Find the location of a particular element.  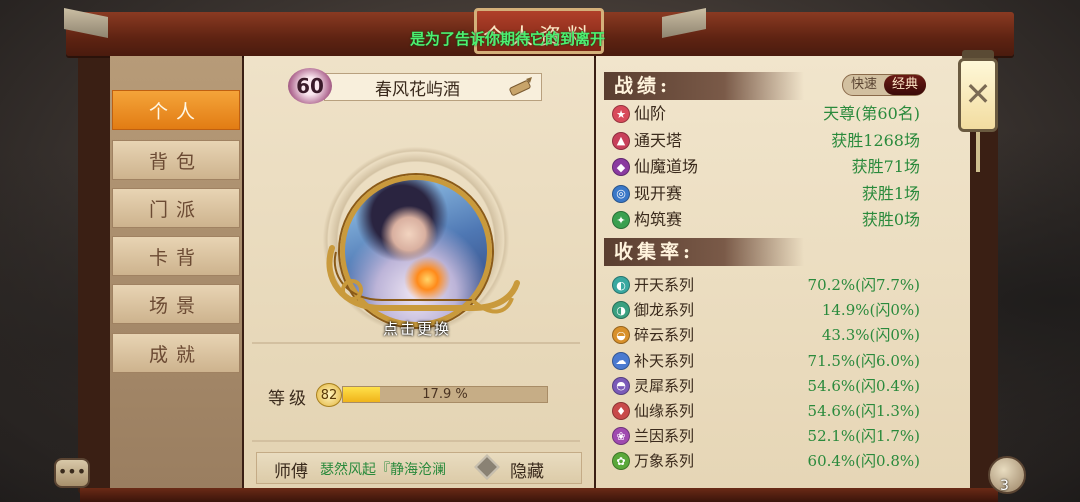

hide-label: 隐藏 is located at coordinates (527, 469).